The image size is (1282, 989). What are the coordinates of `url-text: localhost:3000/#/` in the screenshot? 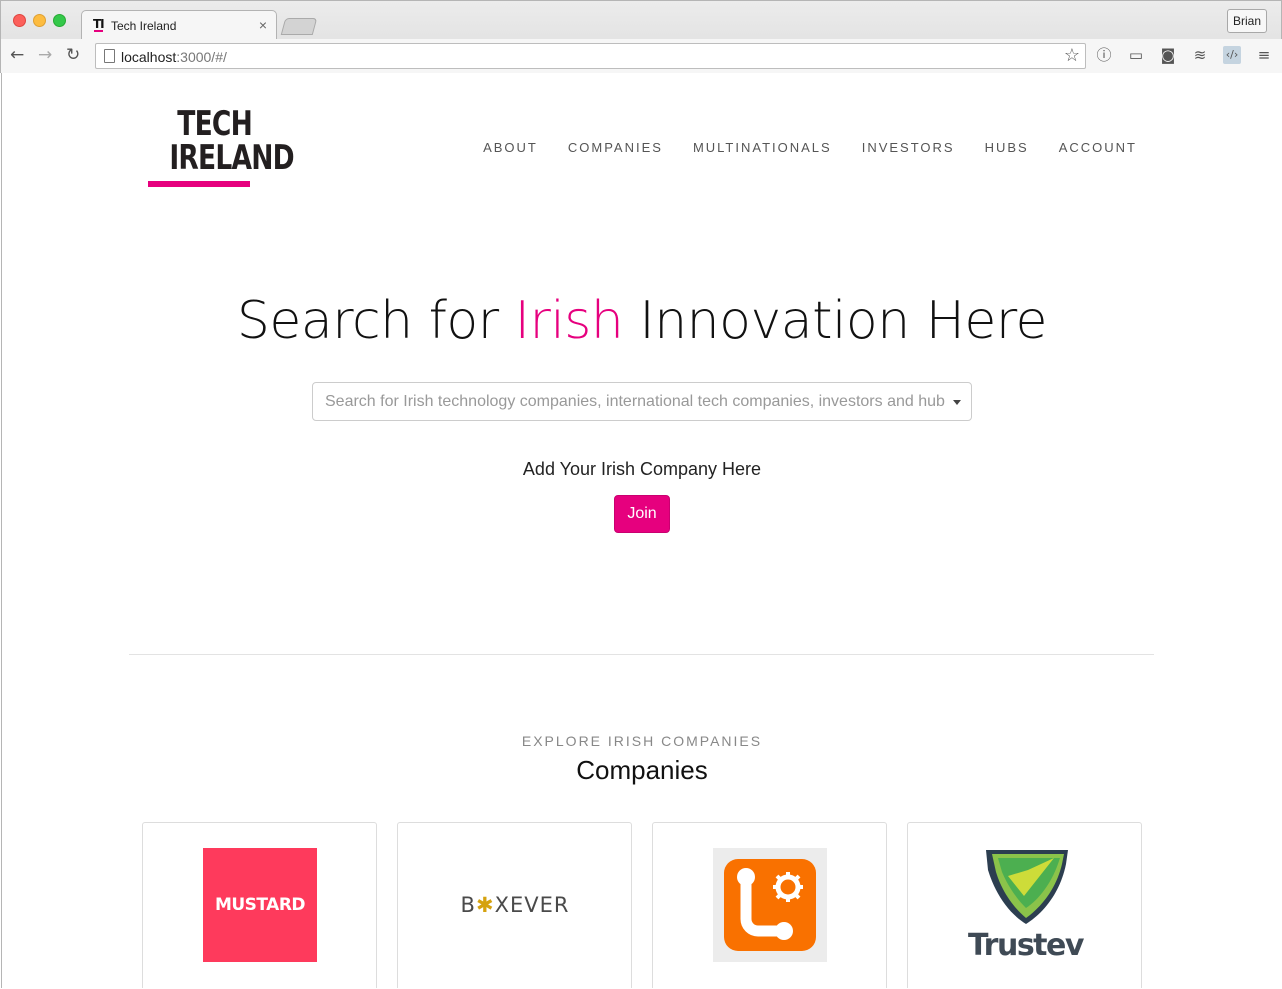 It's located at (174, 57).